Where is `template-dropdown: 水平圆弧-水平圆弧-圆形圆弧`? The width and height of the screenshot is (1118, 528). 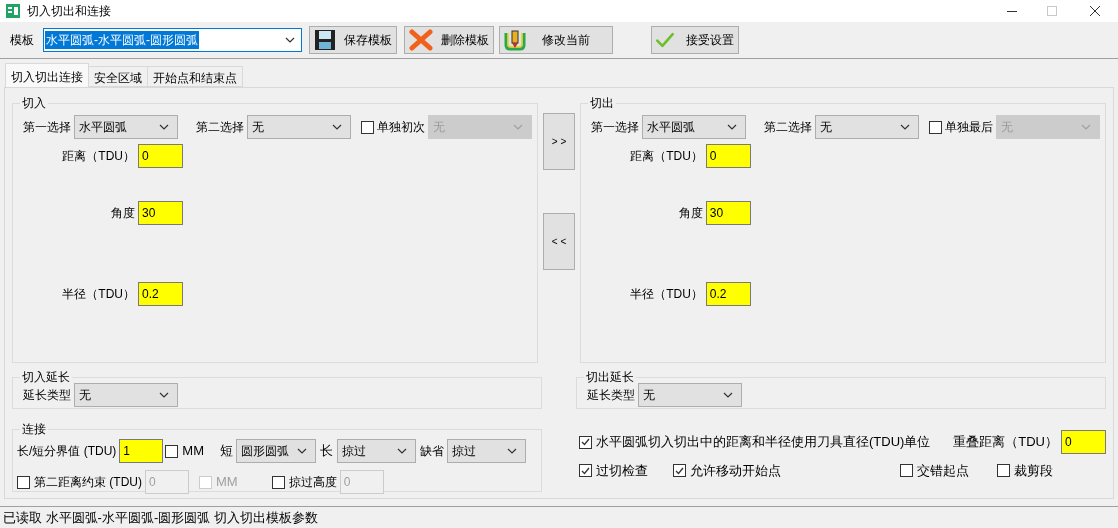
template-dropdown: 水平圆弧-水平圆弧-圆形圆弧 is located at coordinates (172, 40).